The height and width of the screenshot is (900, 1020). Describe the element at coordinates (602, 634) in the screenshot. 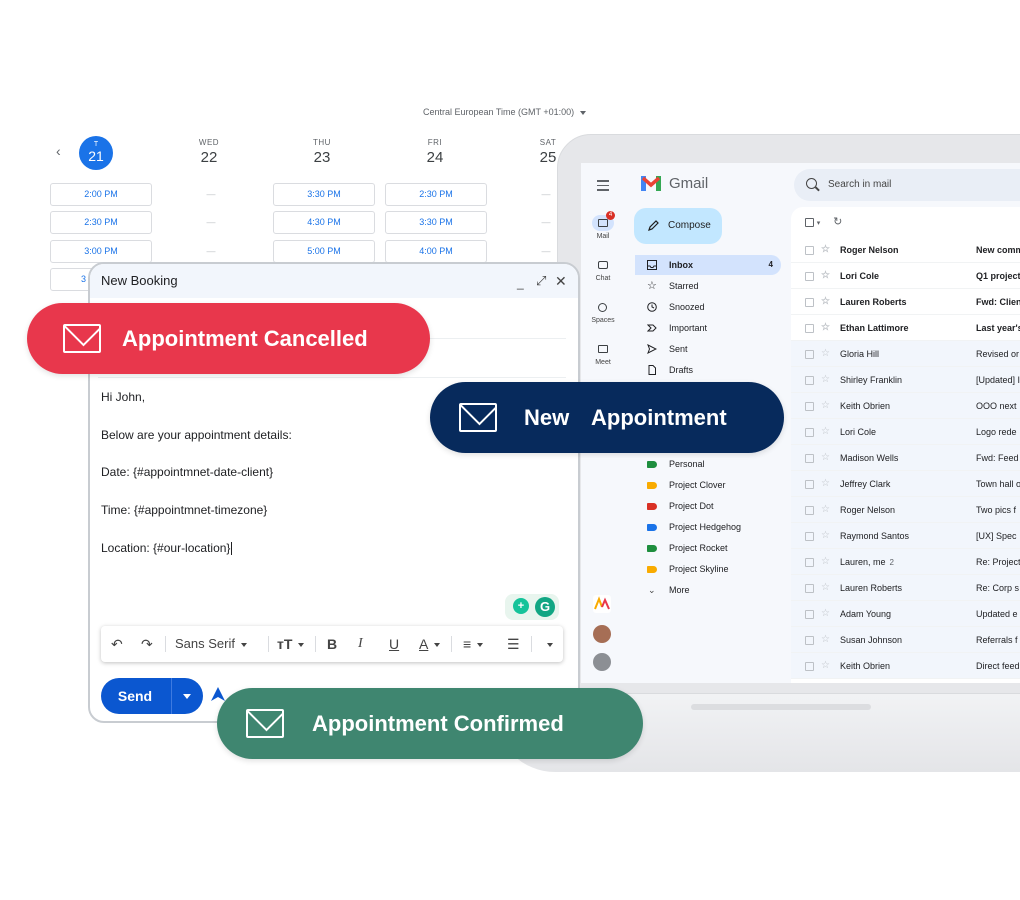

I see `avatar` at that location.